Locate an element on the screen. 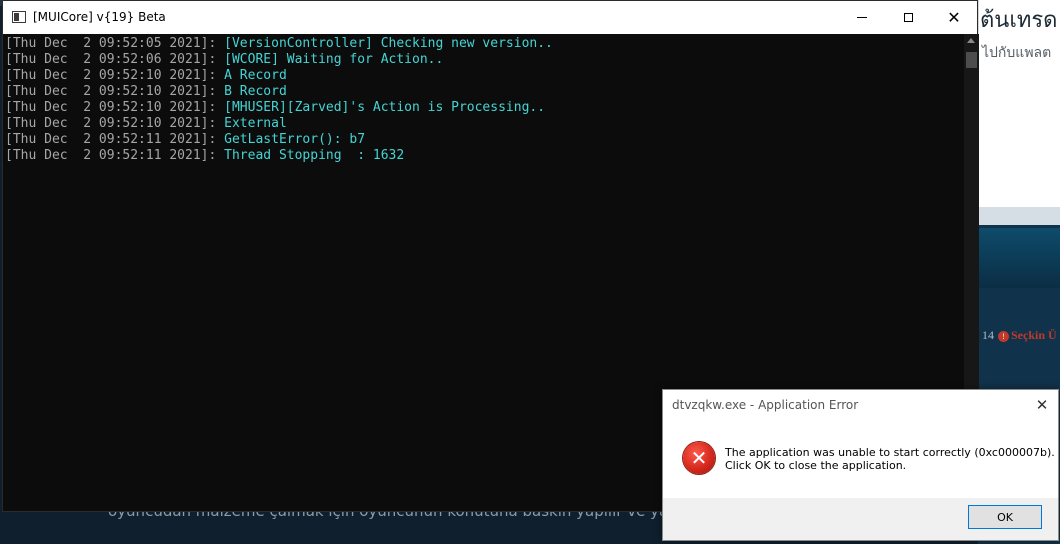  background-stat-label: Seçkin Ü is located at coordinates (1034, 335).